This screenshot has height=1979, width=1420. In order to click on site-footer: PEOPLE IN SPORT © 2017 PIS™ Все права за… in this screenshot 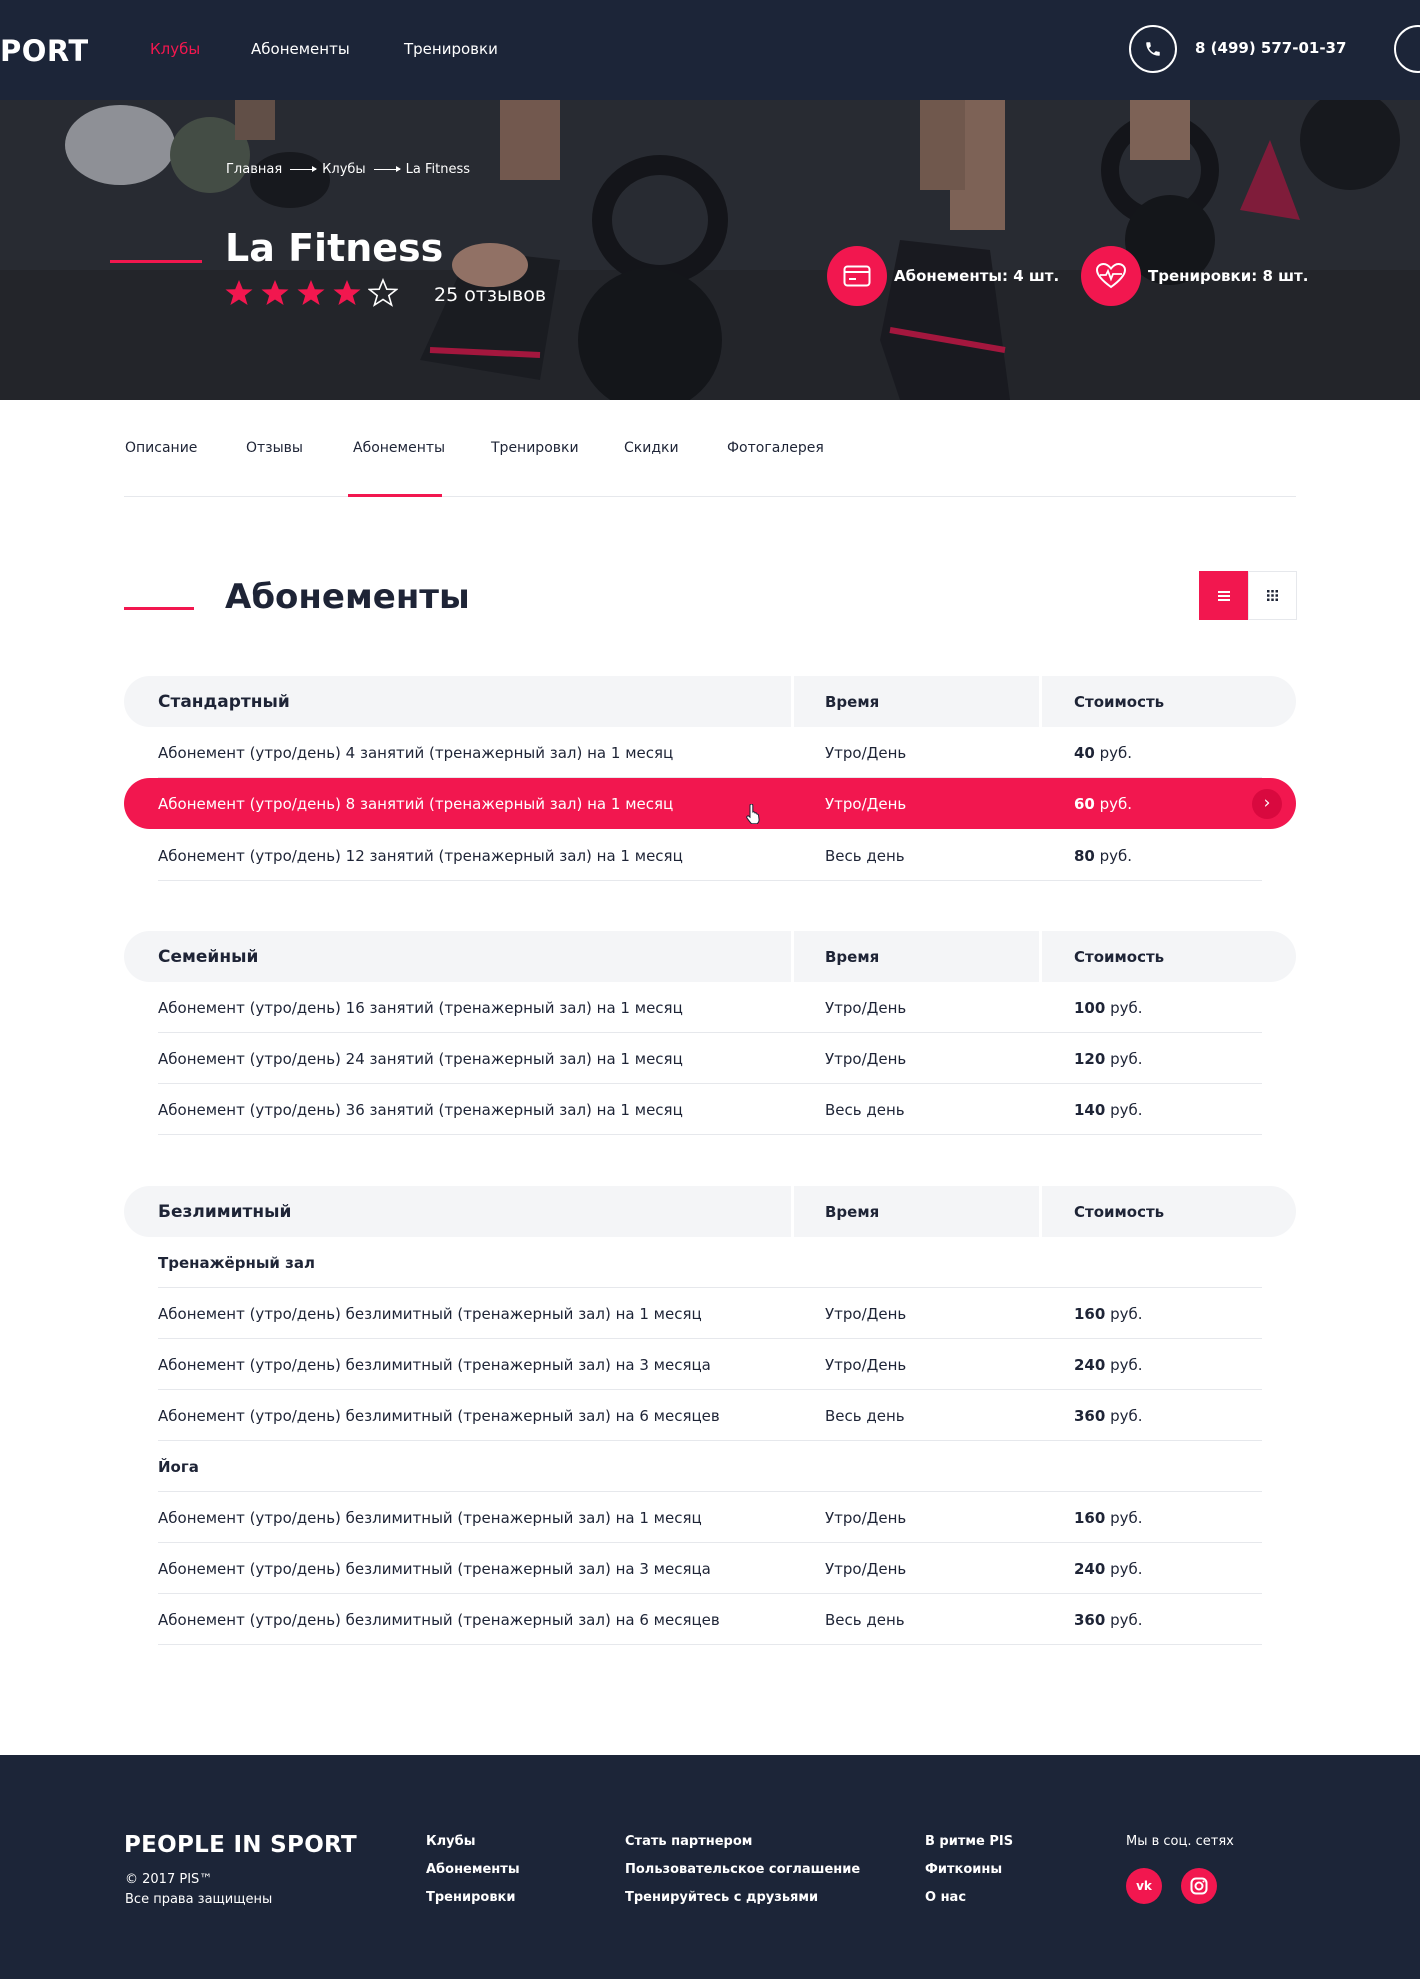, I will do `click(710, 1867)`.